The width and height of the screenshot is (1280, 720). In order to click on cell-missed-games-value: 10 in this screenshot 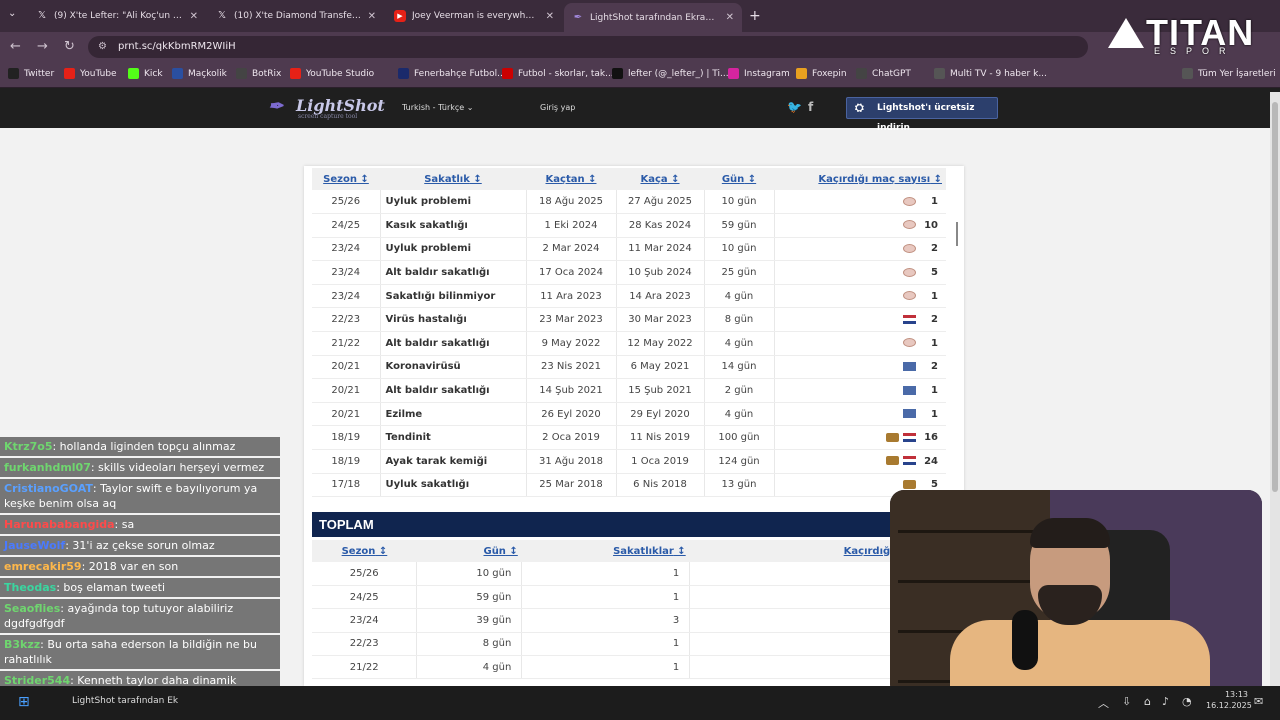, I will do `click(931, 225)`.